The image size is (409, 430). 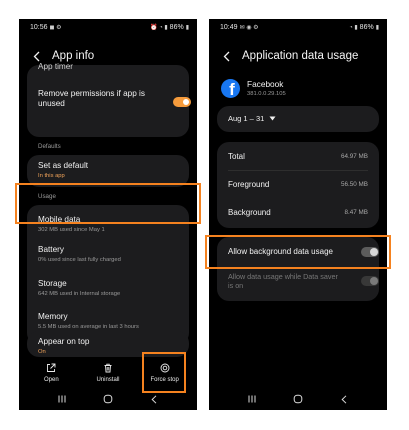 What do you see at coordinates (108, 67) in the screenshot?
I see `app-timer-item: App timer` at bounding box center [108, 67].